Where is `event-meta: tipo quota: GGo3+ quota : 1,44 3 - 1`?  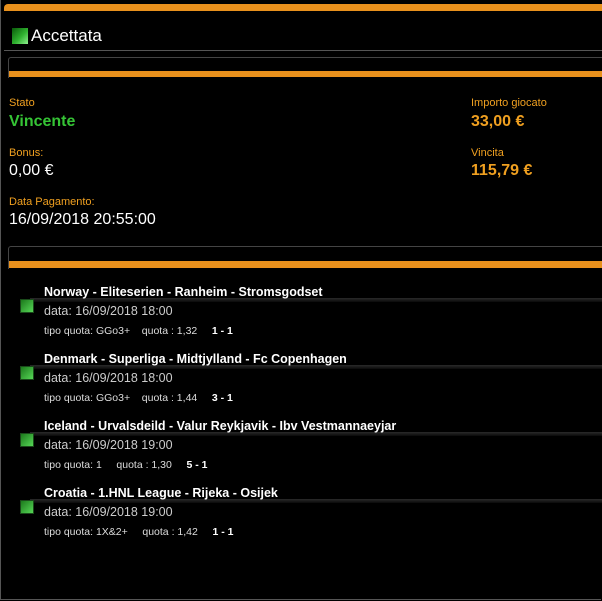 event-meta: tipo quota: GGo3+ quota : 1,44 3 - 1 is located at coordinates (138, 398).